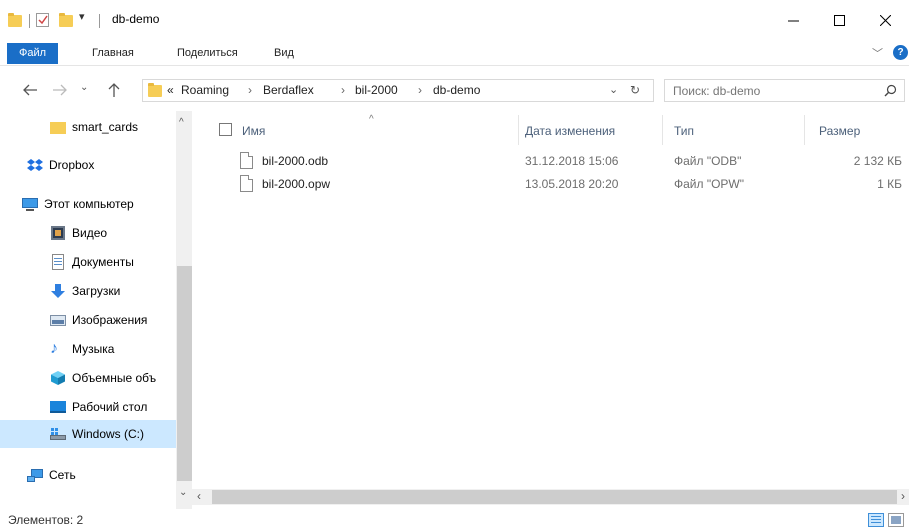 This screenshot has height=531, width=909. I want to click on nav-item-label: Видео, so click(90, 233).